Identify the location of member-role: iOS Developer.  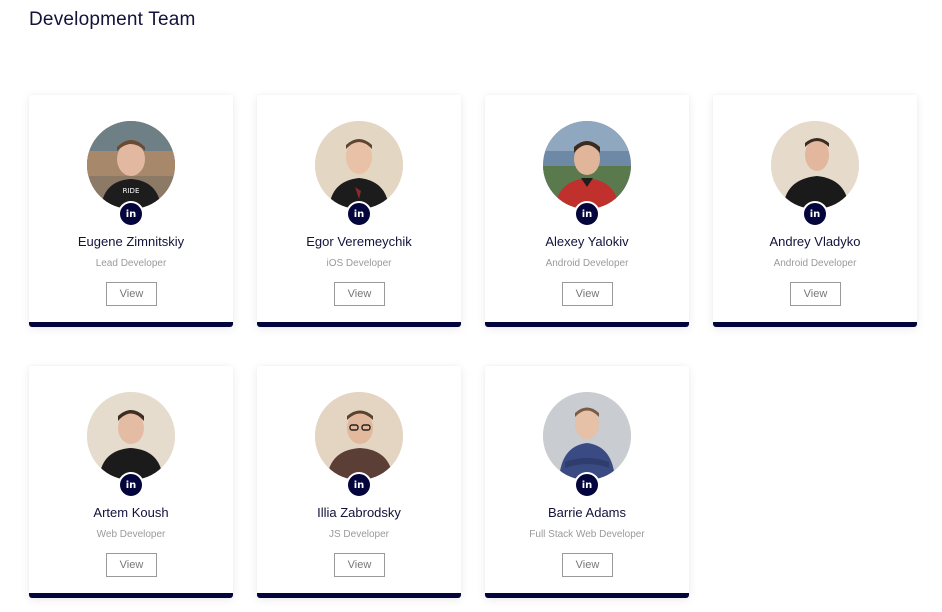
(359, 263).